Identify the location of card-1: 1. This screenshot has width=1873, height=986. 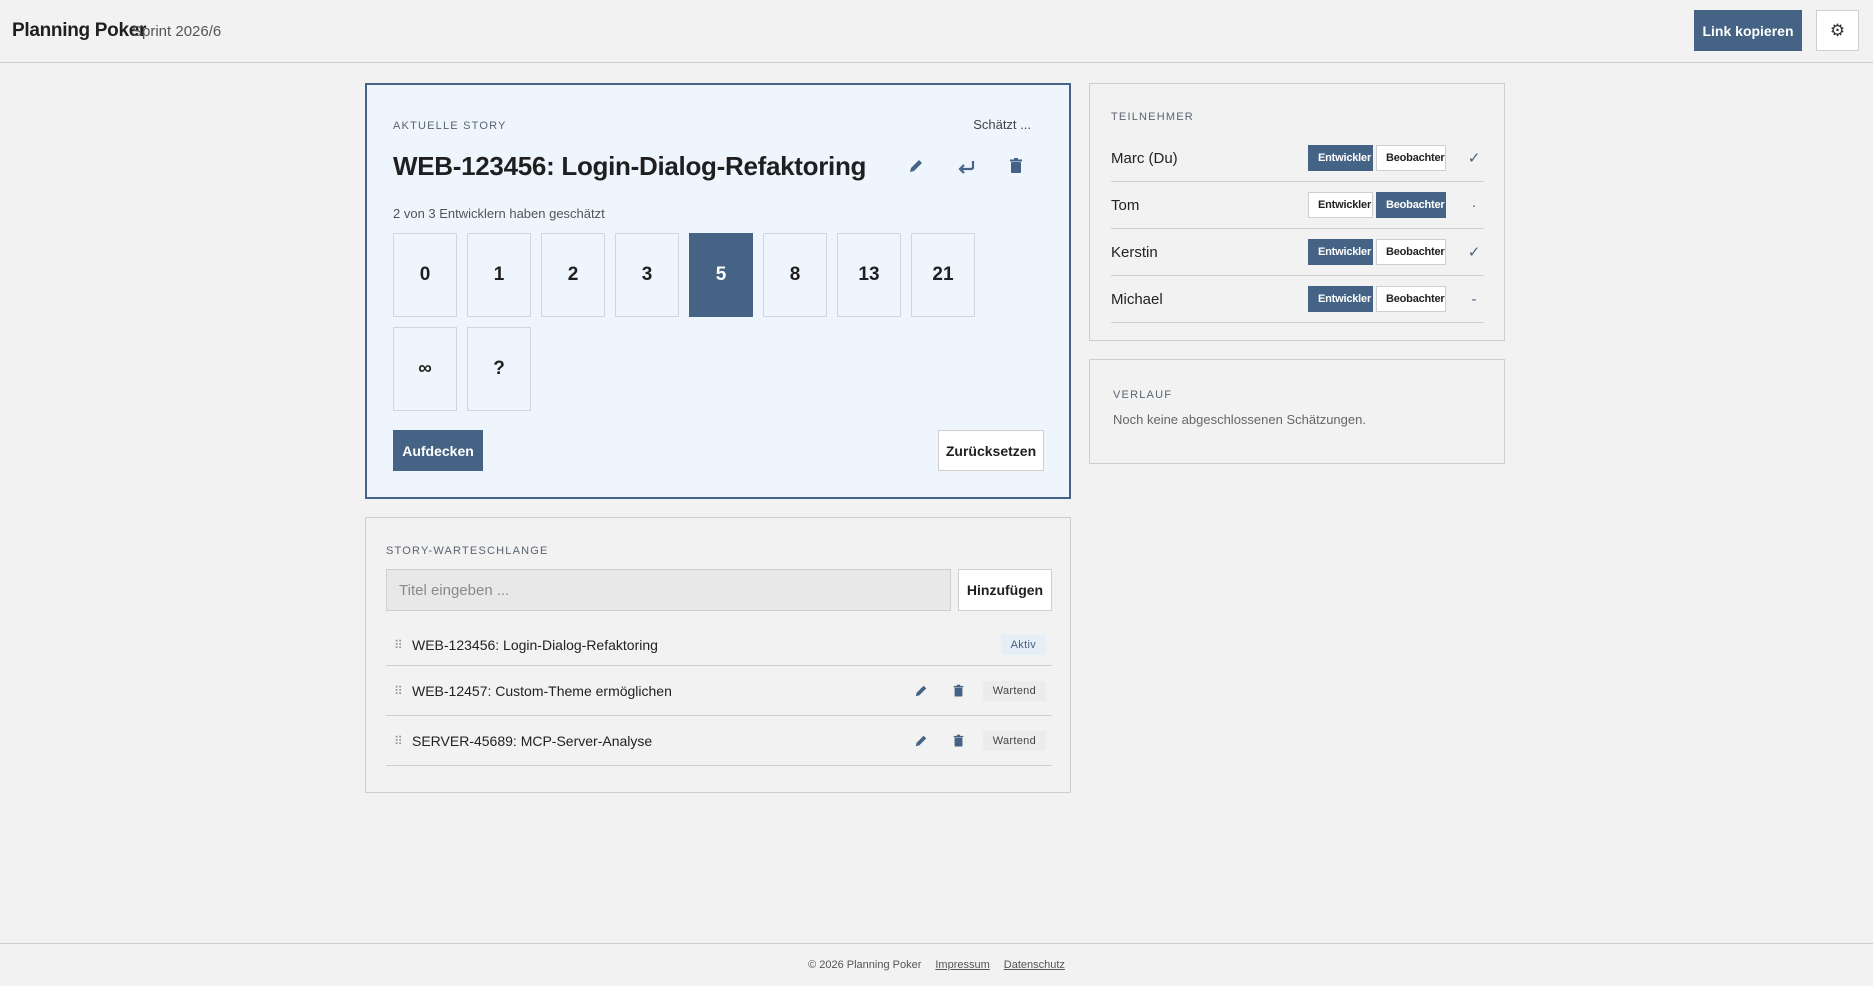
(499, 275).